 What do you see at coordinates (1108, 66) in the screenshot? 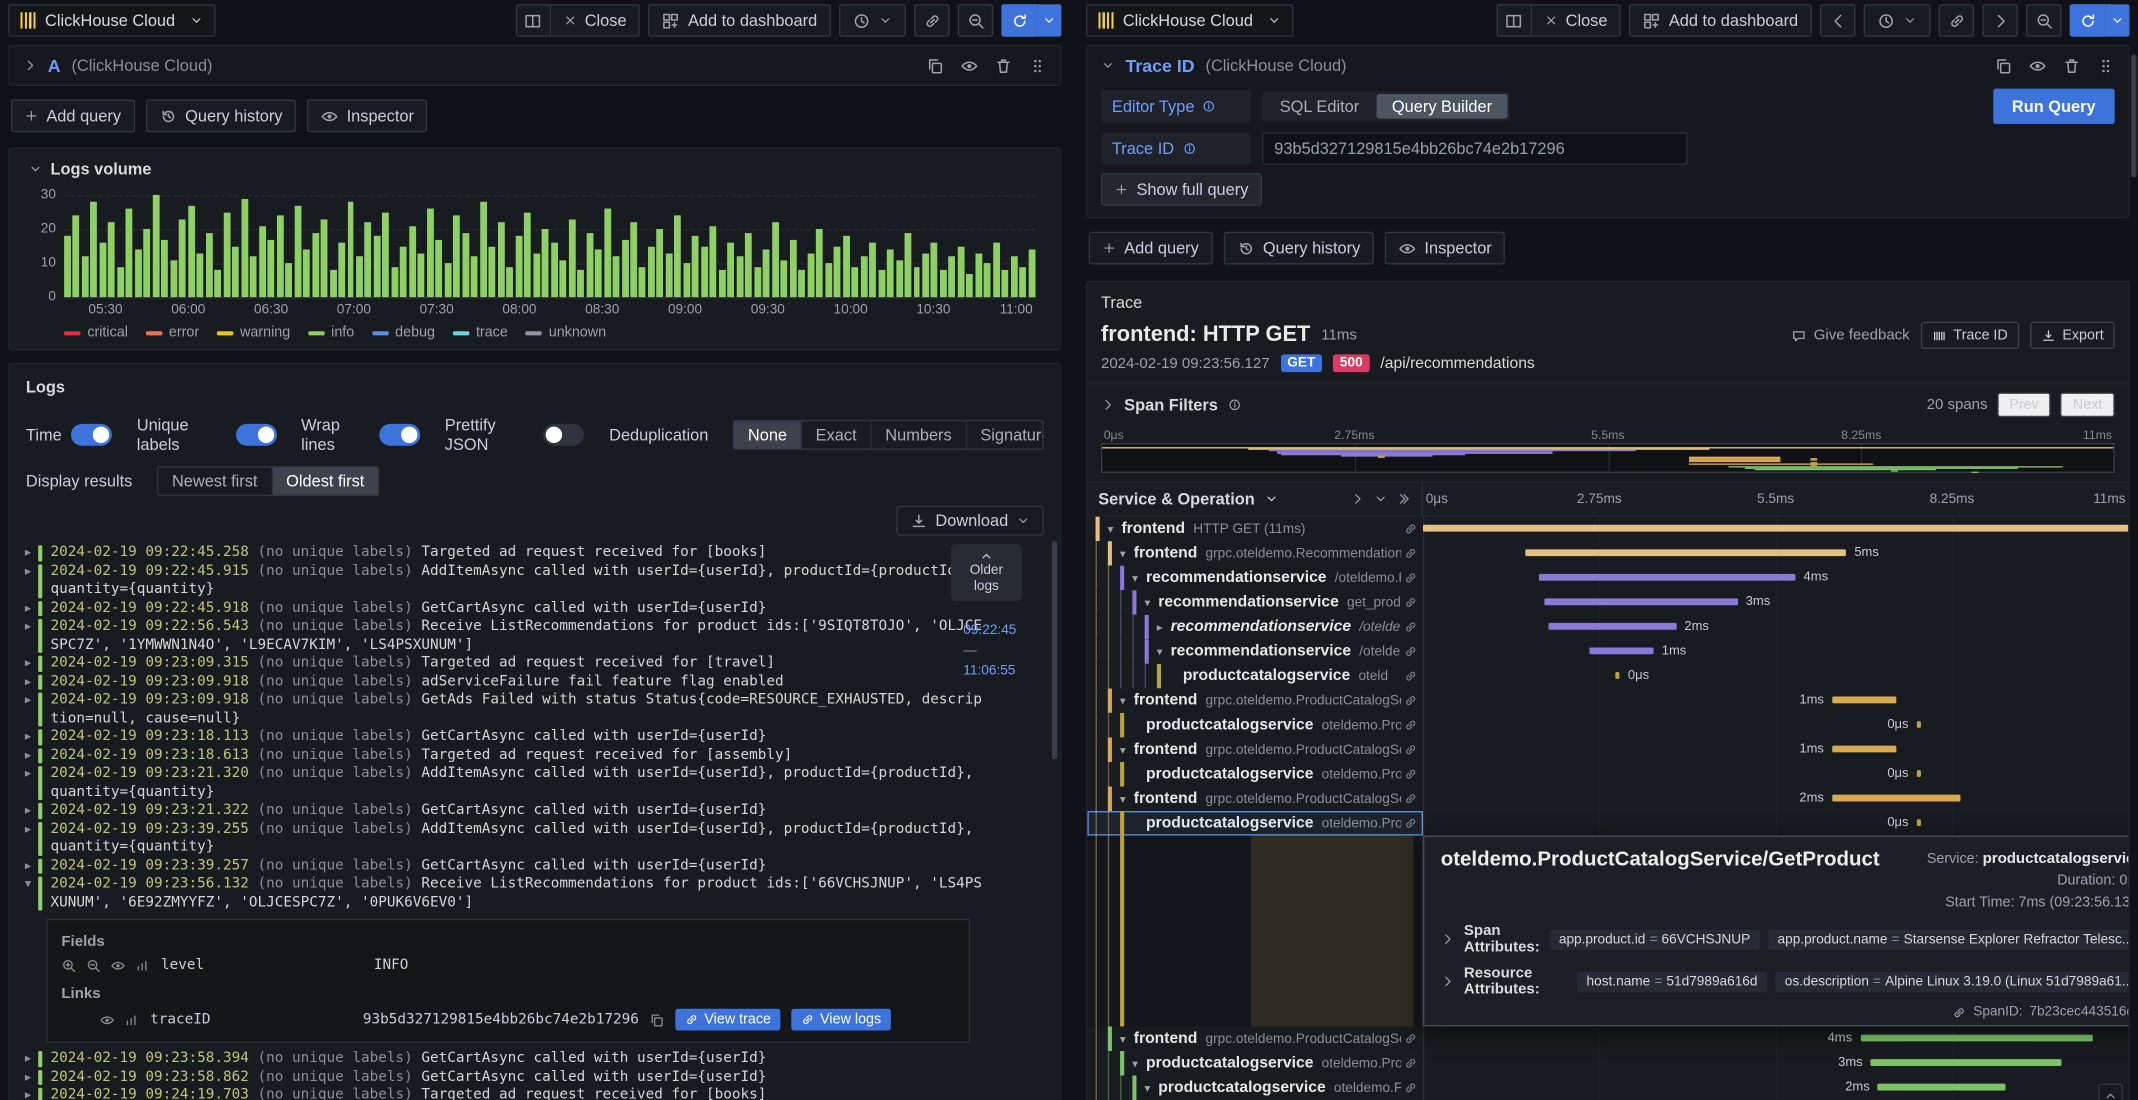
I see `query-collapse-icon` at bounding box center [1108, 66].